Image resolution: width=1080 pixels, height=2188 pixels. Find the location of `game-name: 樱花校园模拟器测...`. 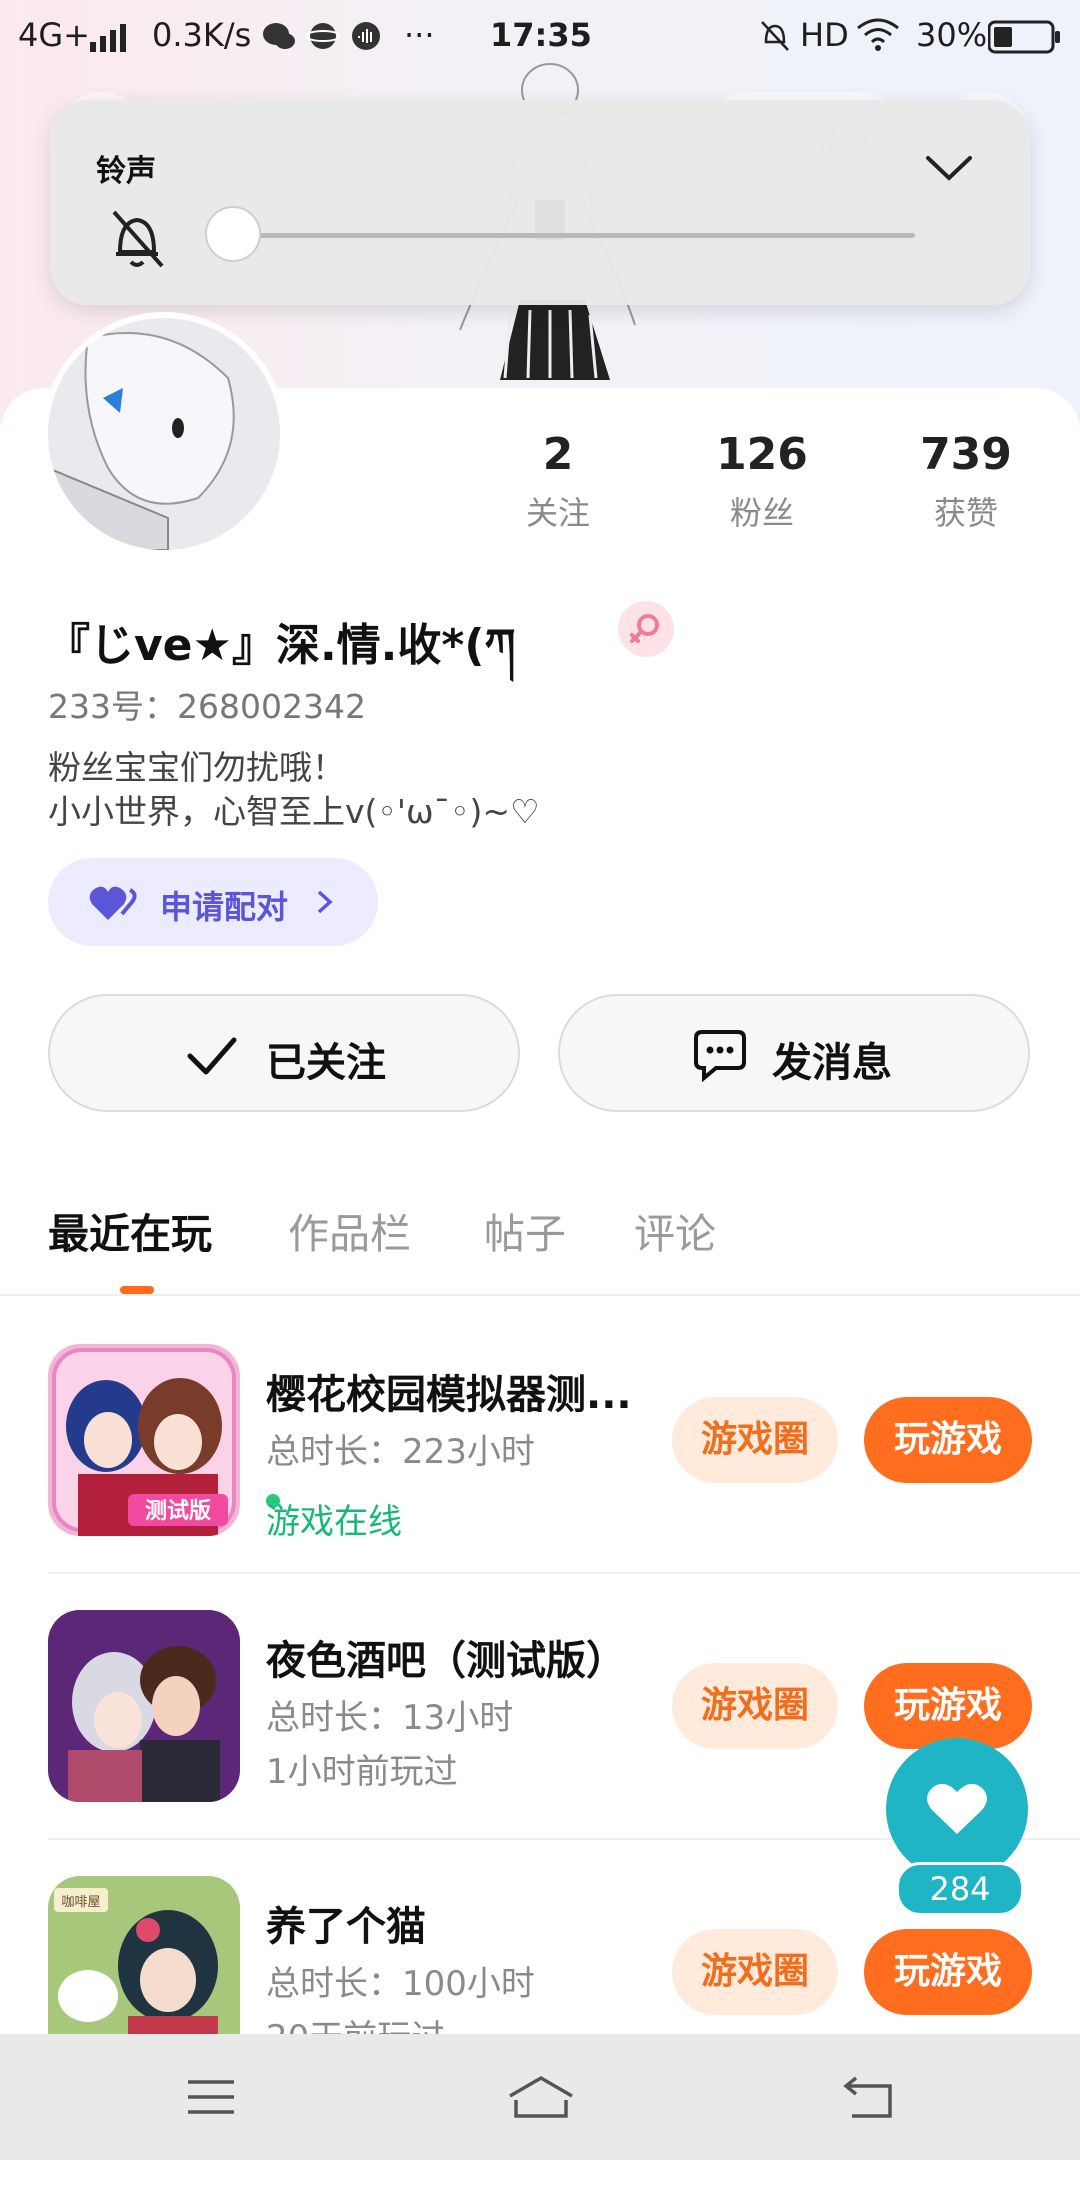

game-name: 樱花校园模拟器测... is located at coordinates (449, 1395).